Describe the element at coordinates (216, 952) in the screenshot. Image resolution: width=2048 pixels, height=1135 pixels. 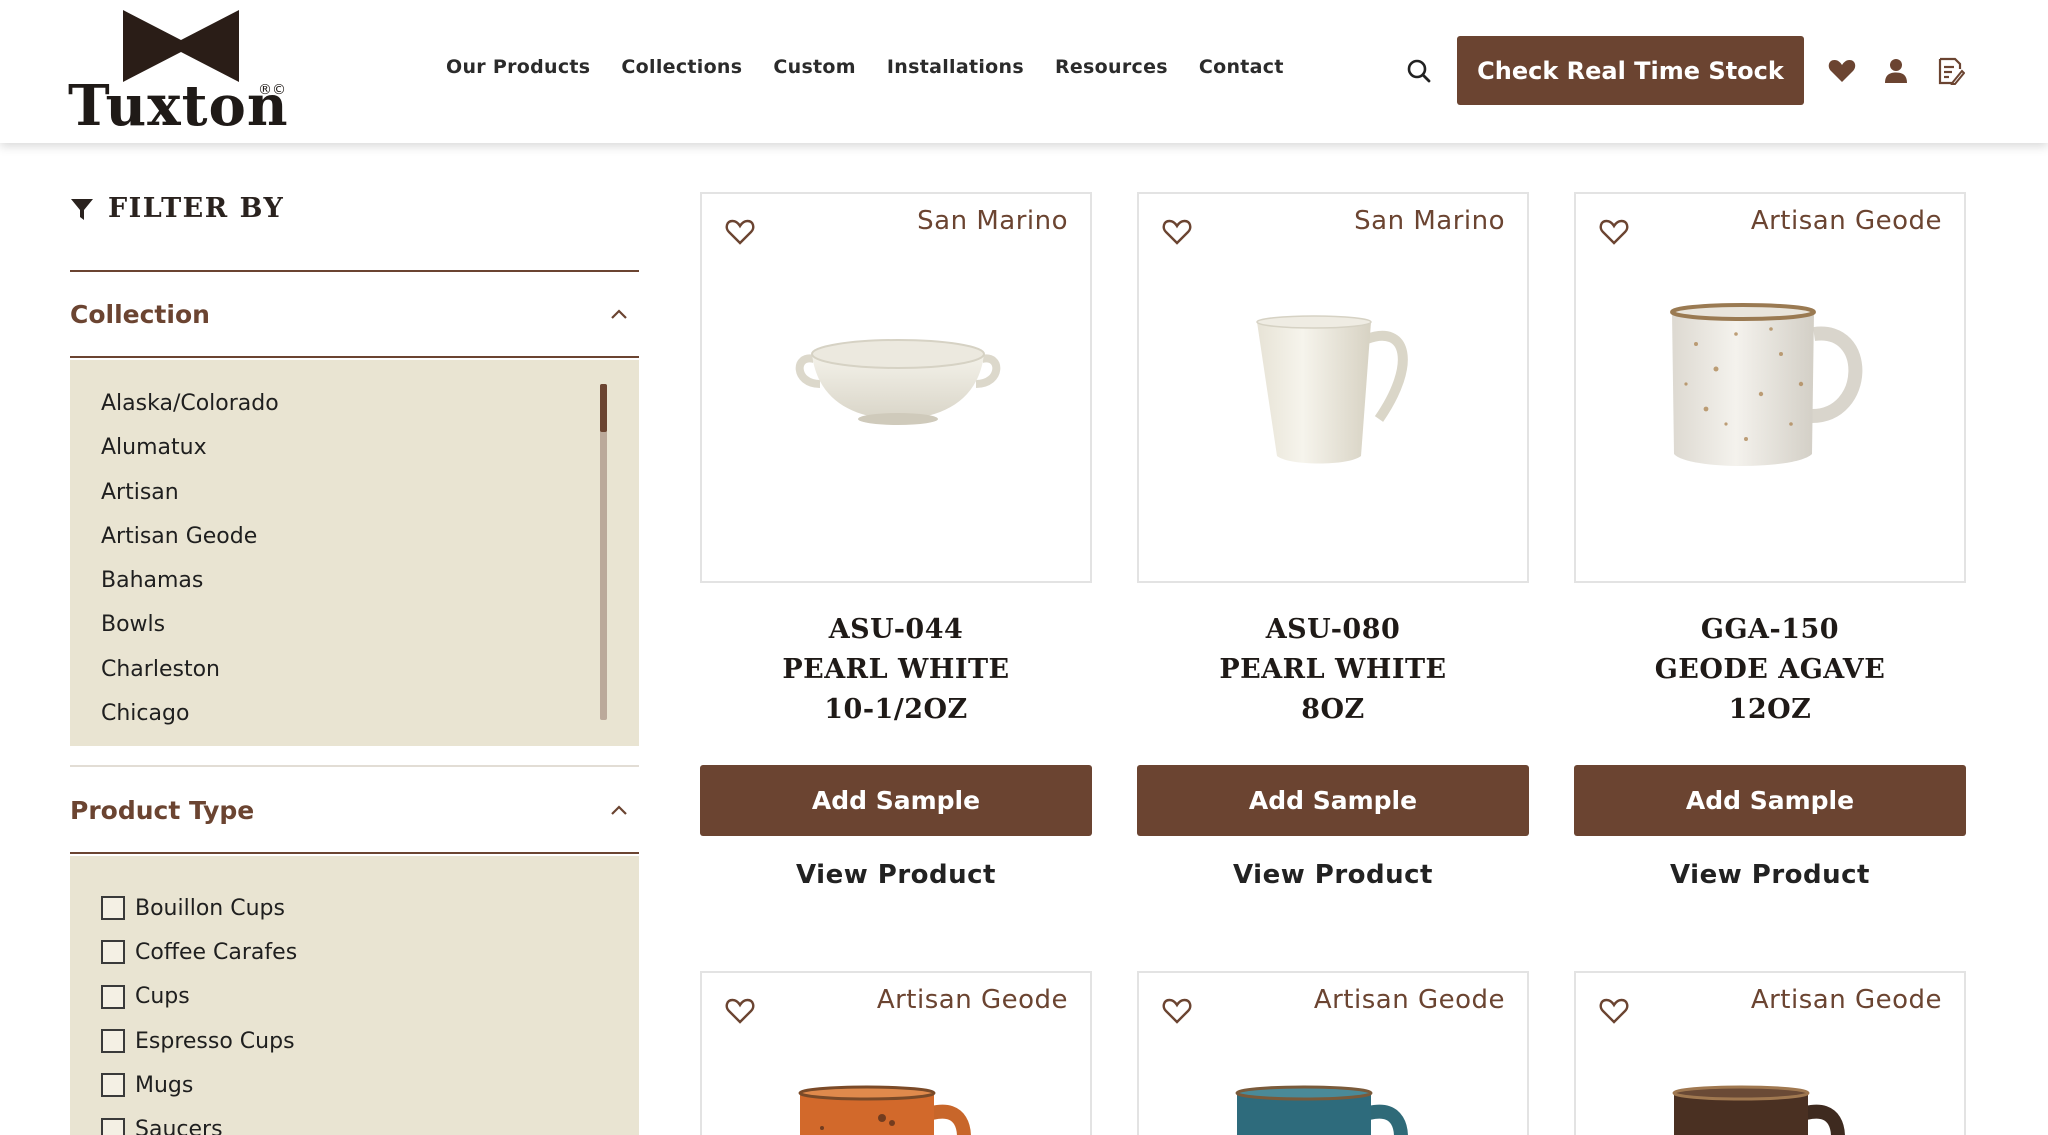
I see `option-label: Coffee Carafes` at that location.